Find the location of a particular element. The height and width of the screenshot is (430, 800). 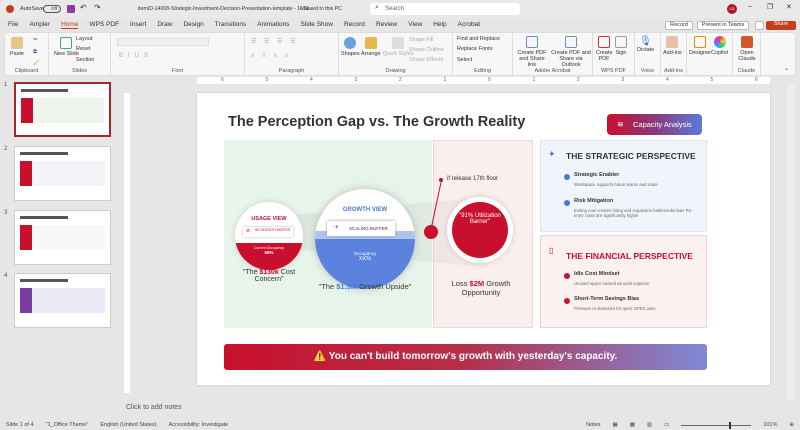

tab-home: Home is located at coordinates (70, 25).